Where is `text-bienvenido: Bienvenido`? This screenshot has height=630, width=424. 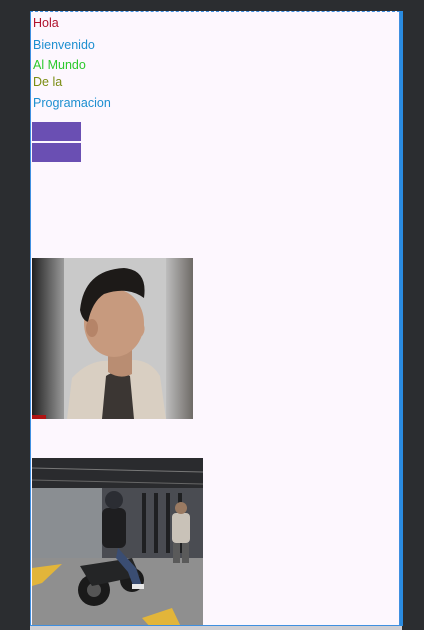 text-bienvenido: Bienvenido is located at coordinates (64, 45).